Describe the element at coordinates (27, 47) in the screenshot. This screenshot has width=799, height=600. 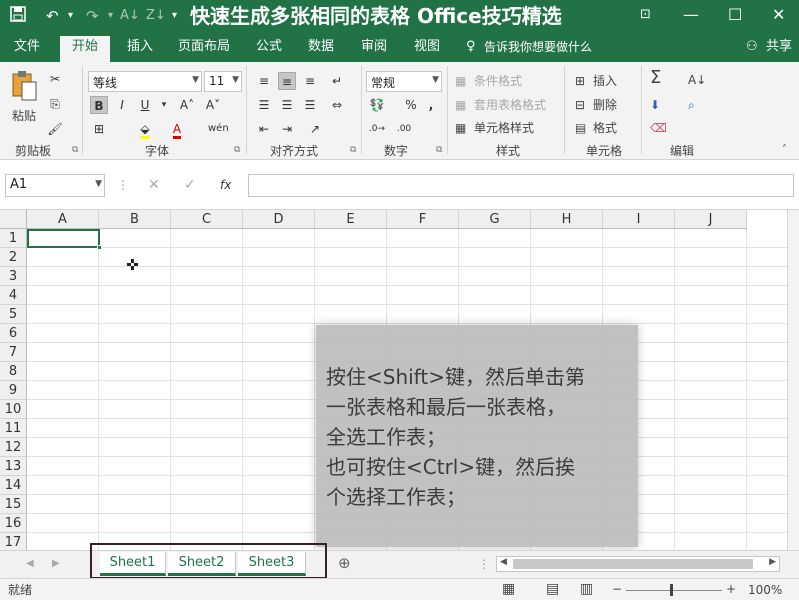
I see `tab-file: 文件` at that location.